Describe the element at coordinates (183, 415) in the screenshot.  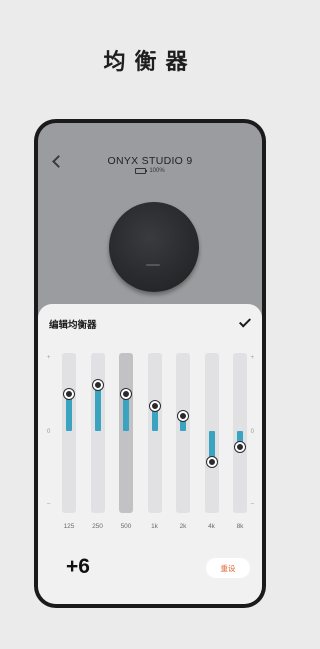
I see `eq-knob-2k` at that location.